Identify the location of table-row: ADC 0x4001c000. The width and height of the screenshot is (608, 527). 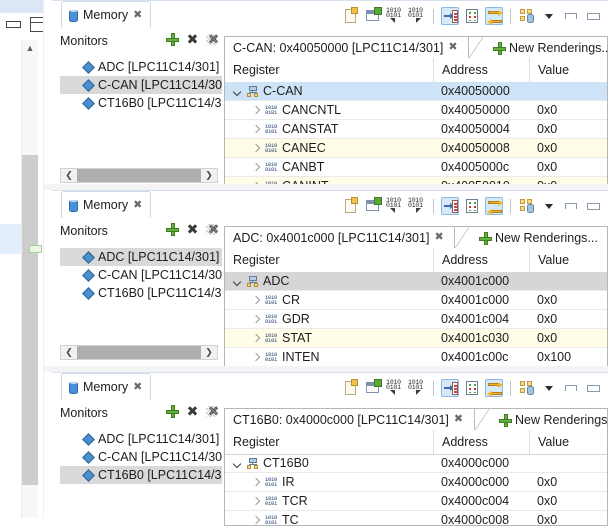
(416, 281).